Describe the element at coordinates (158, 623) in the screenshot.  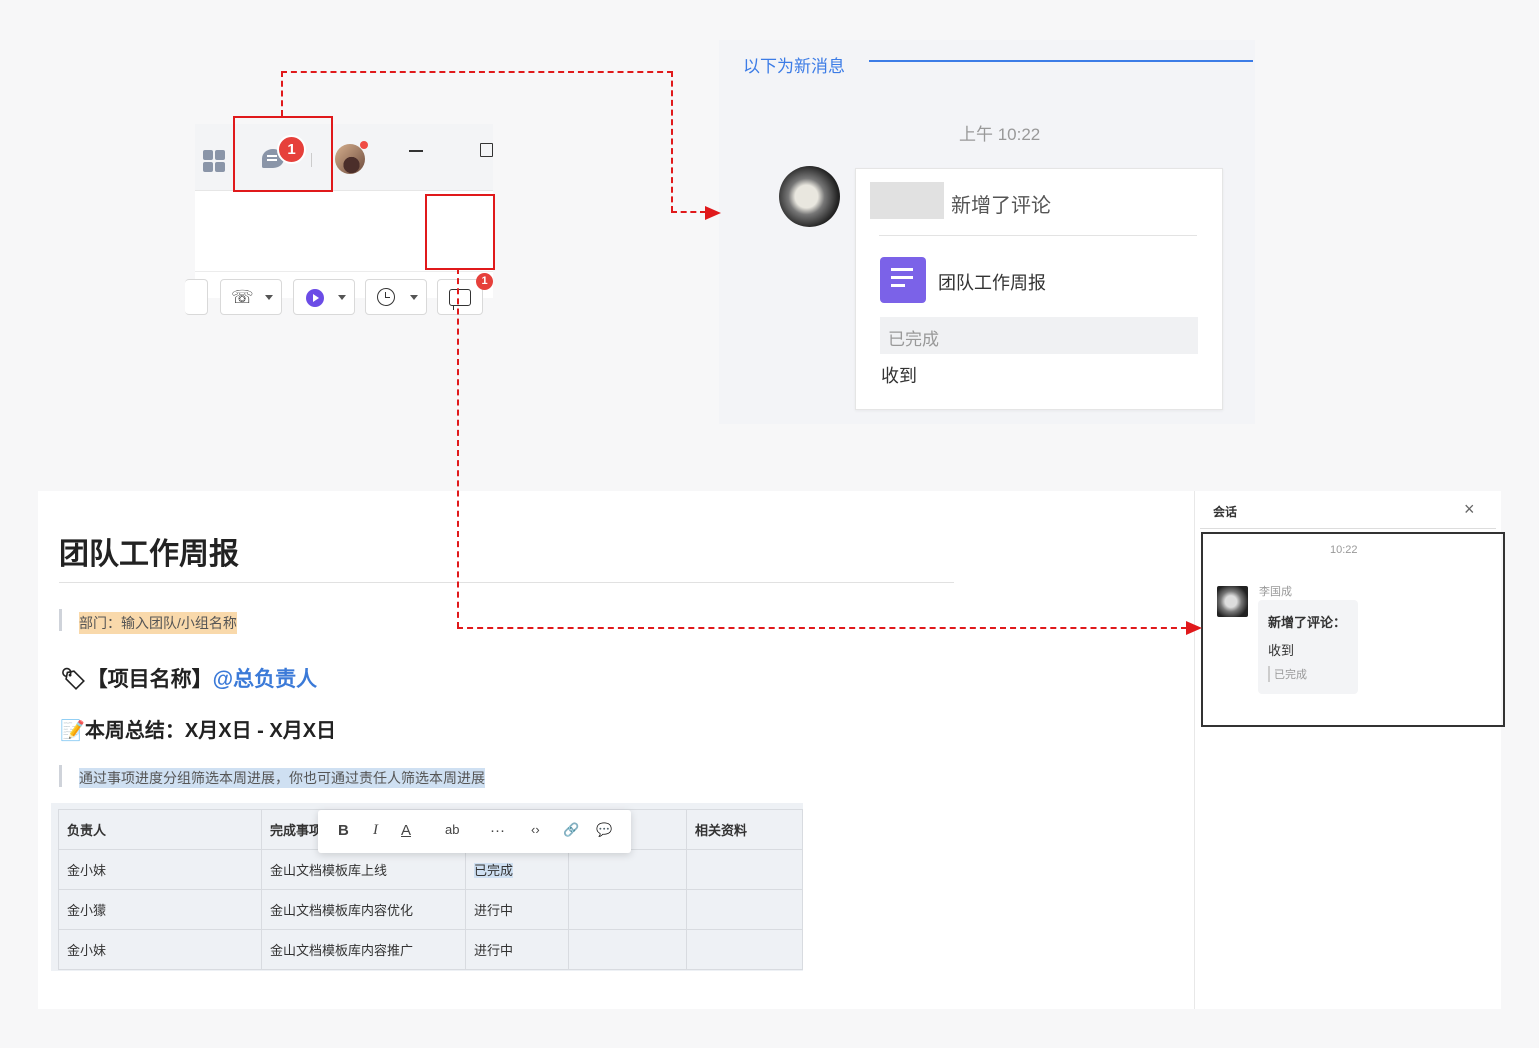
I see `department-line: 部门：输入团队/小组名称` at that location.